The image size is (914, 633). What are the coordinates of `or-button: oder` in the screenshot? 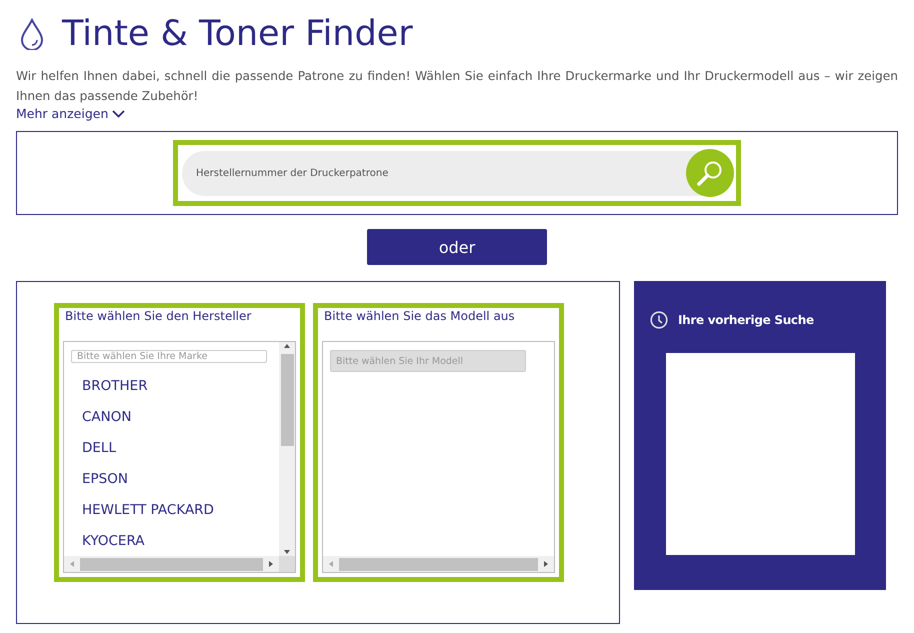 It's located at (457, 247).